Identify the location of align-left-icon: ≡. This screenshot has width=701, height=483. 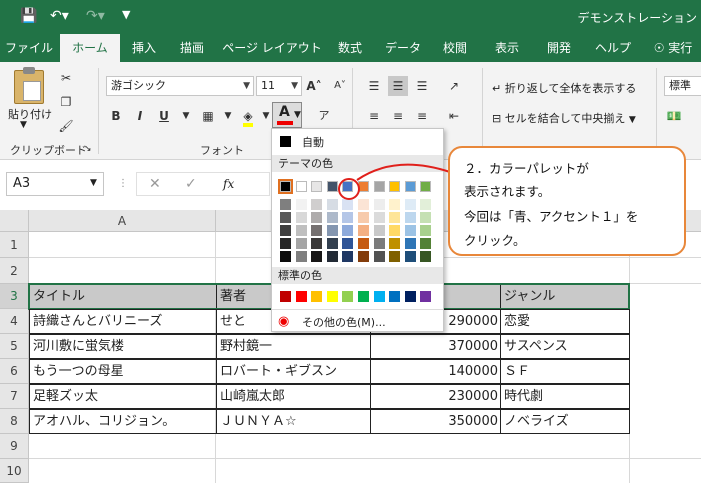
(374, 116).